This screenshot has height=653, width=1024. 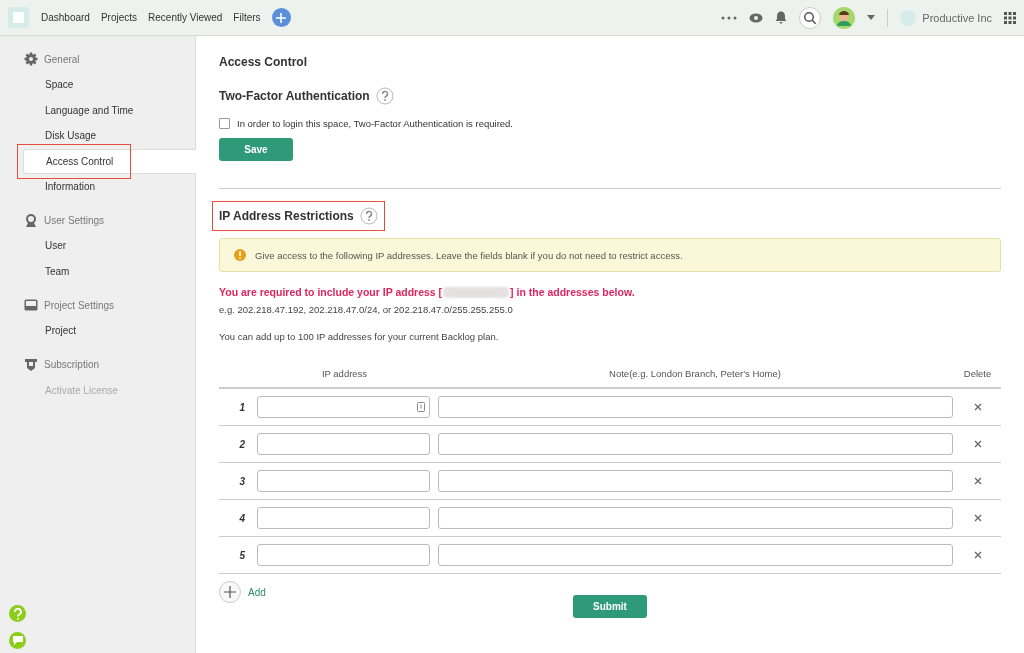 What do you see at coordinates (46, 271) in the screenshot?
I see `sidebar-item: Team` at bounding box center [46, 271].